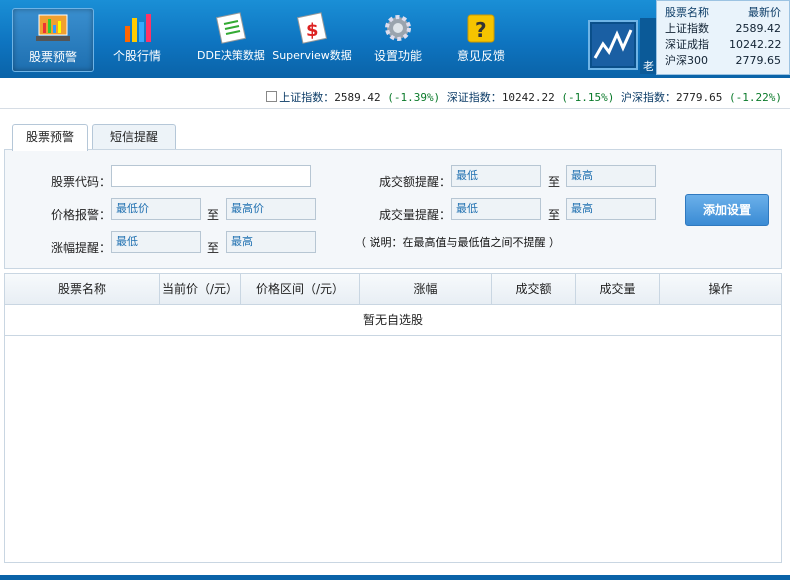  I want to click on ticker-change: (-1.15%), so click(588, 97).